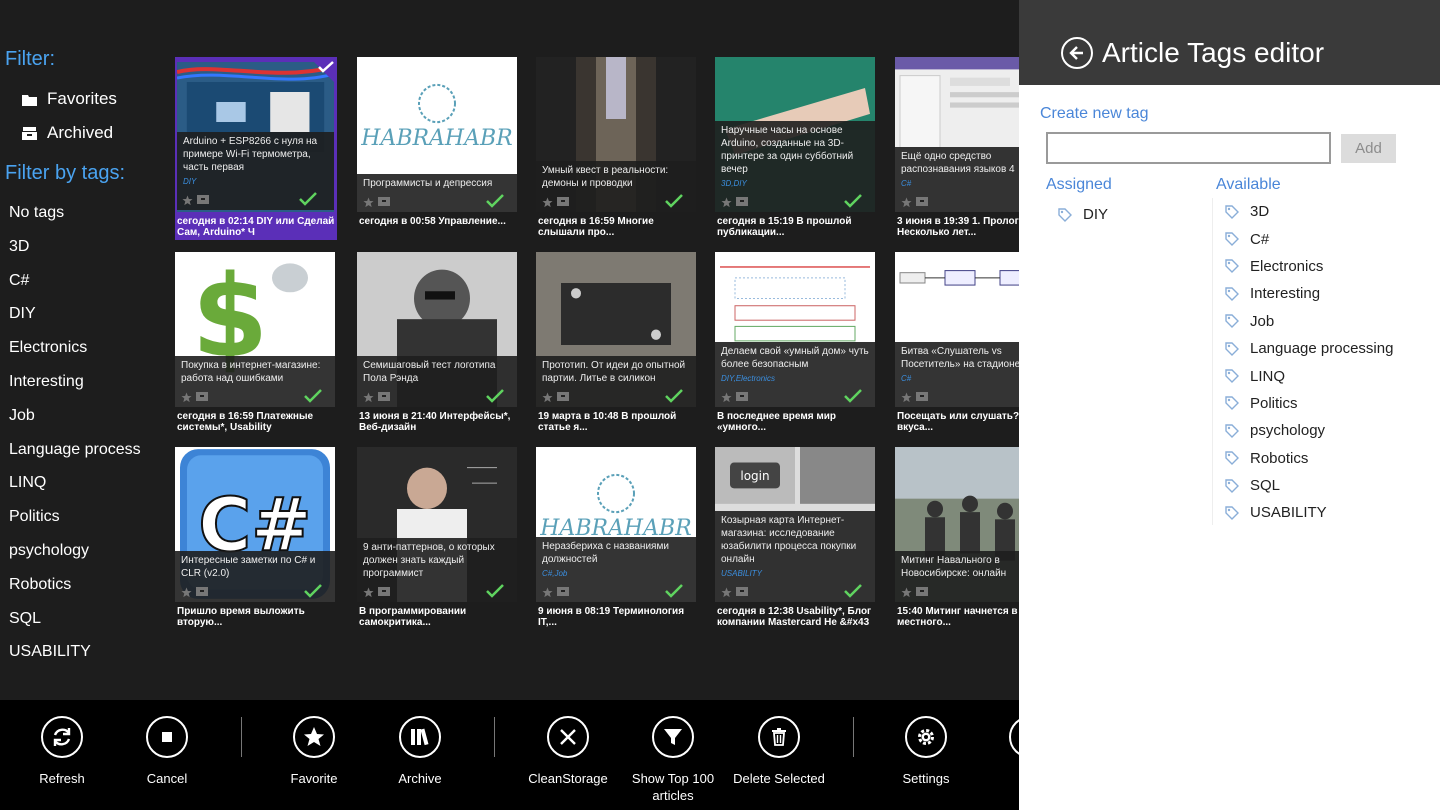 Image resolution: width=1440 pixels, height=810 pixels. Describe the element at coordinates (84, 555) in the screenshot. I see `filter-tag-item: psychology` at that location.